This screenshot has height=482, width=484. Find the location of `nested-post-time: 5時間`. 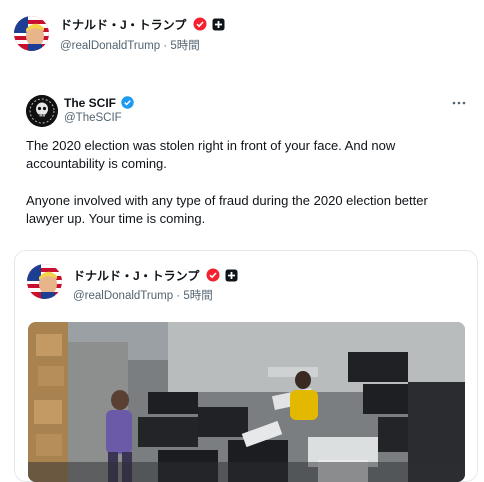

nested-post-time: 5時間 is located at coordinates (197, 296).